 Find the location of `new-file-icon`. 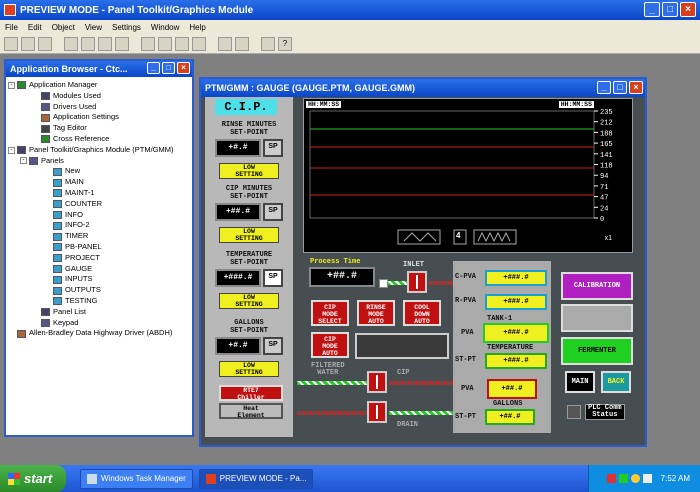

new-file-icon is located at coordinates (11, 43).